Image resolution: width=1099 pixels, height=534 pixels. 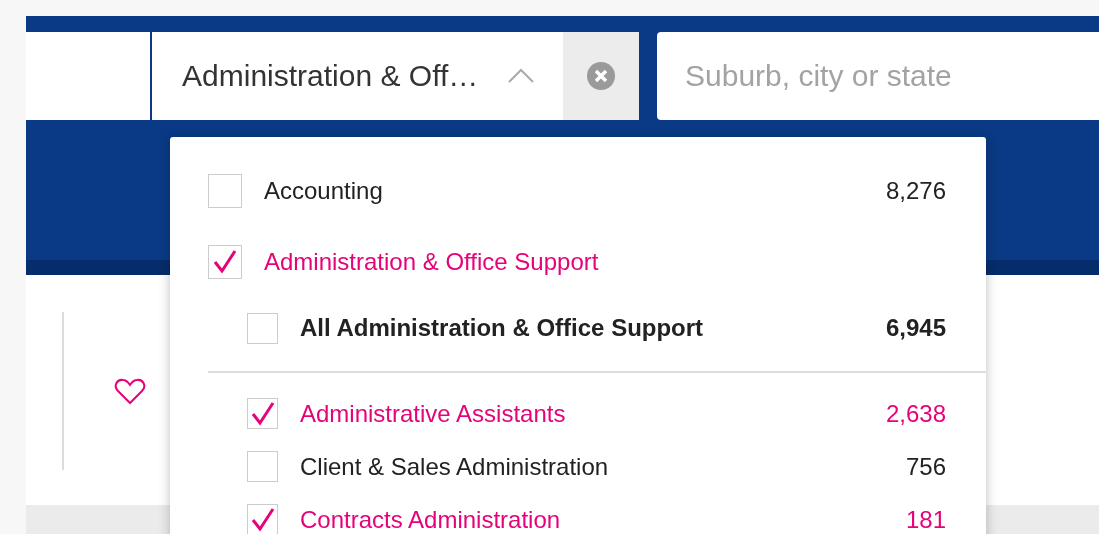 What do you see at coordinates (577, 328) in the screenshot?
I see `subcategory-option: All Administration & Office Support 6,945` at bounding box center [577, 328].